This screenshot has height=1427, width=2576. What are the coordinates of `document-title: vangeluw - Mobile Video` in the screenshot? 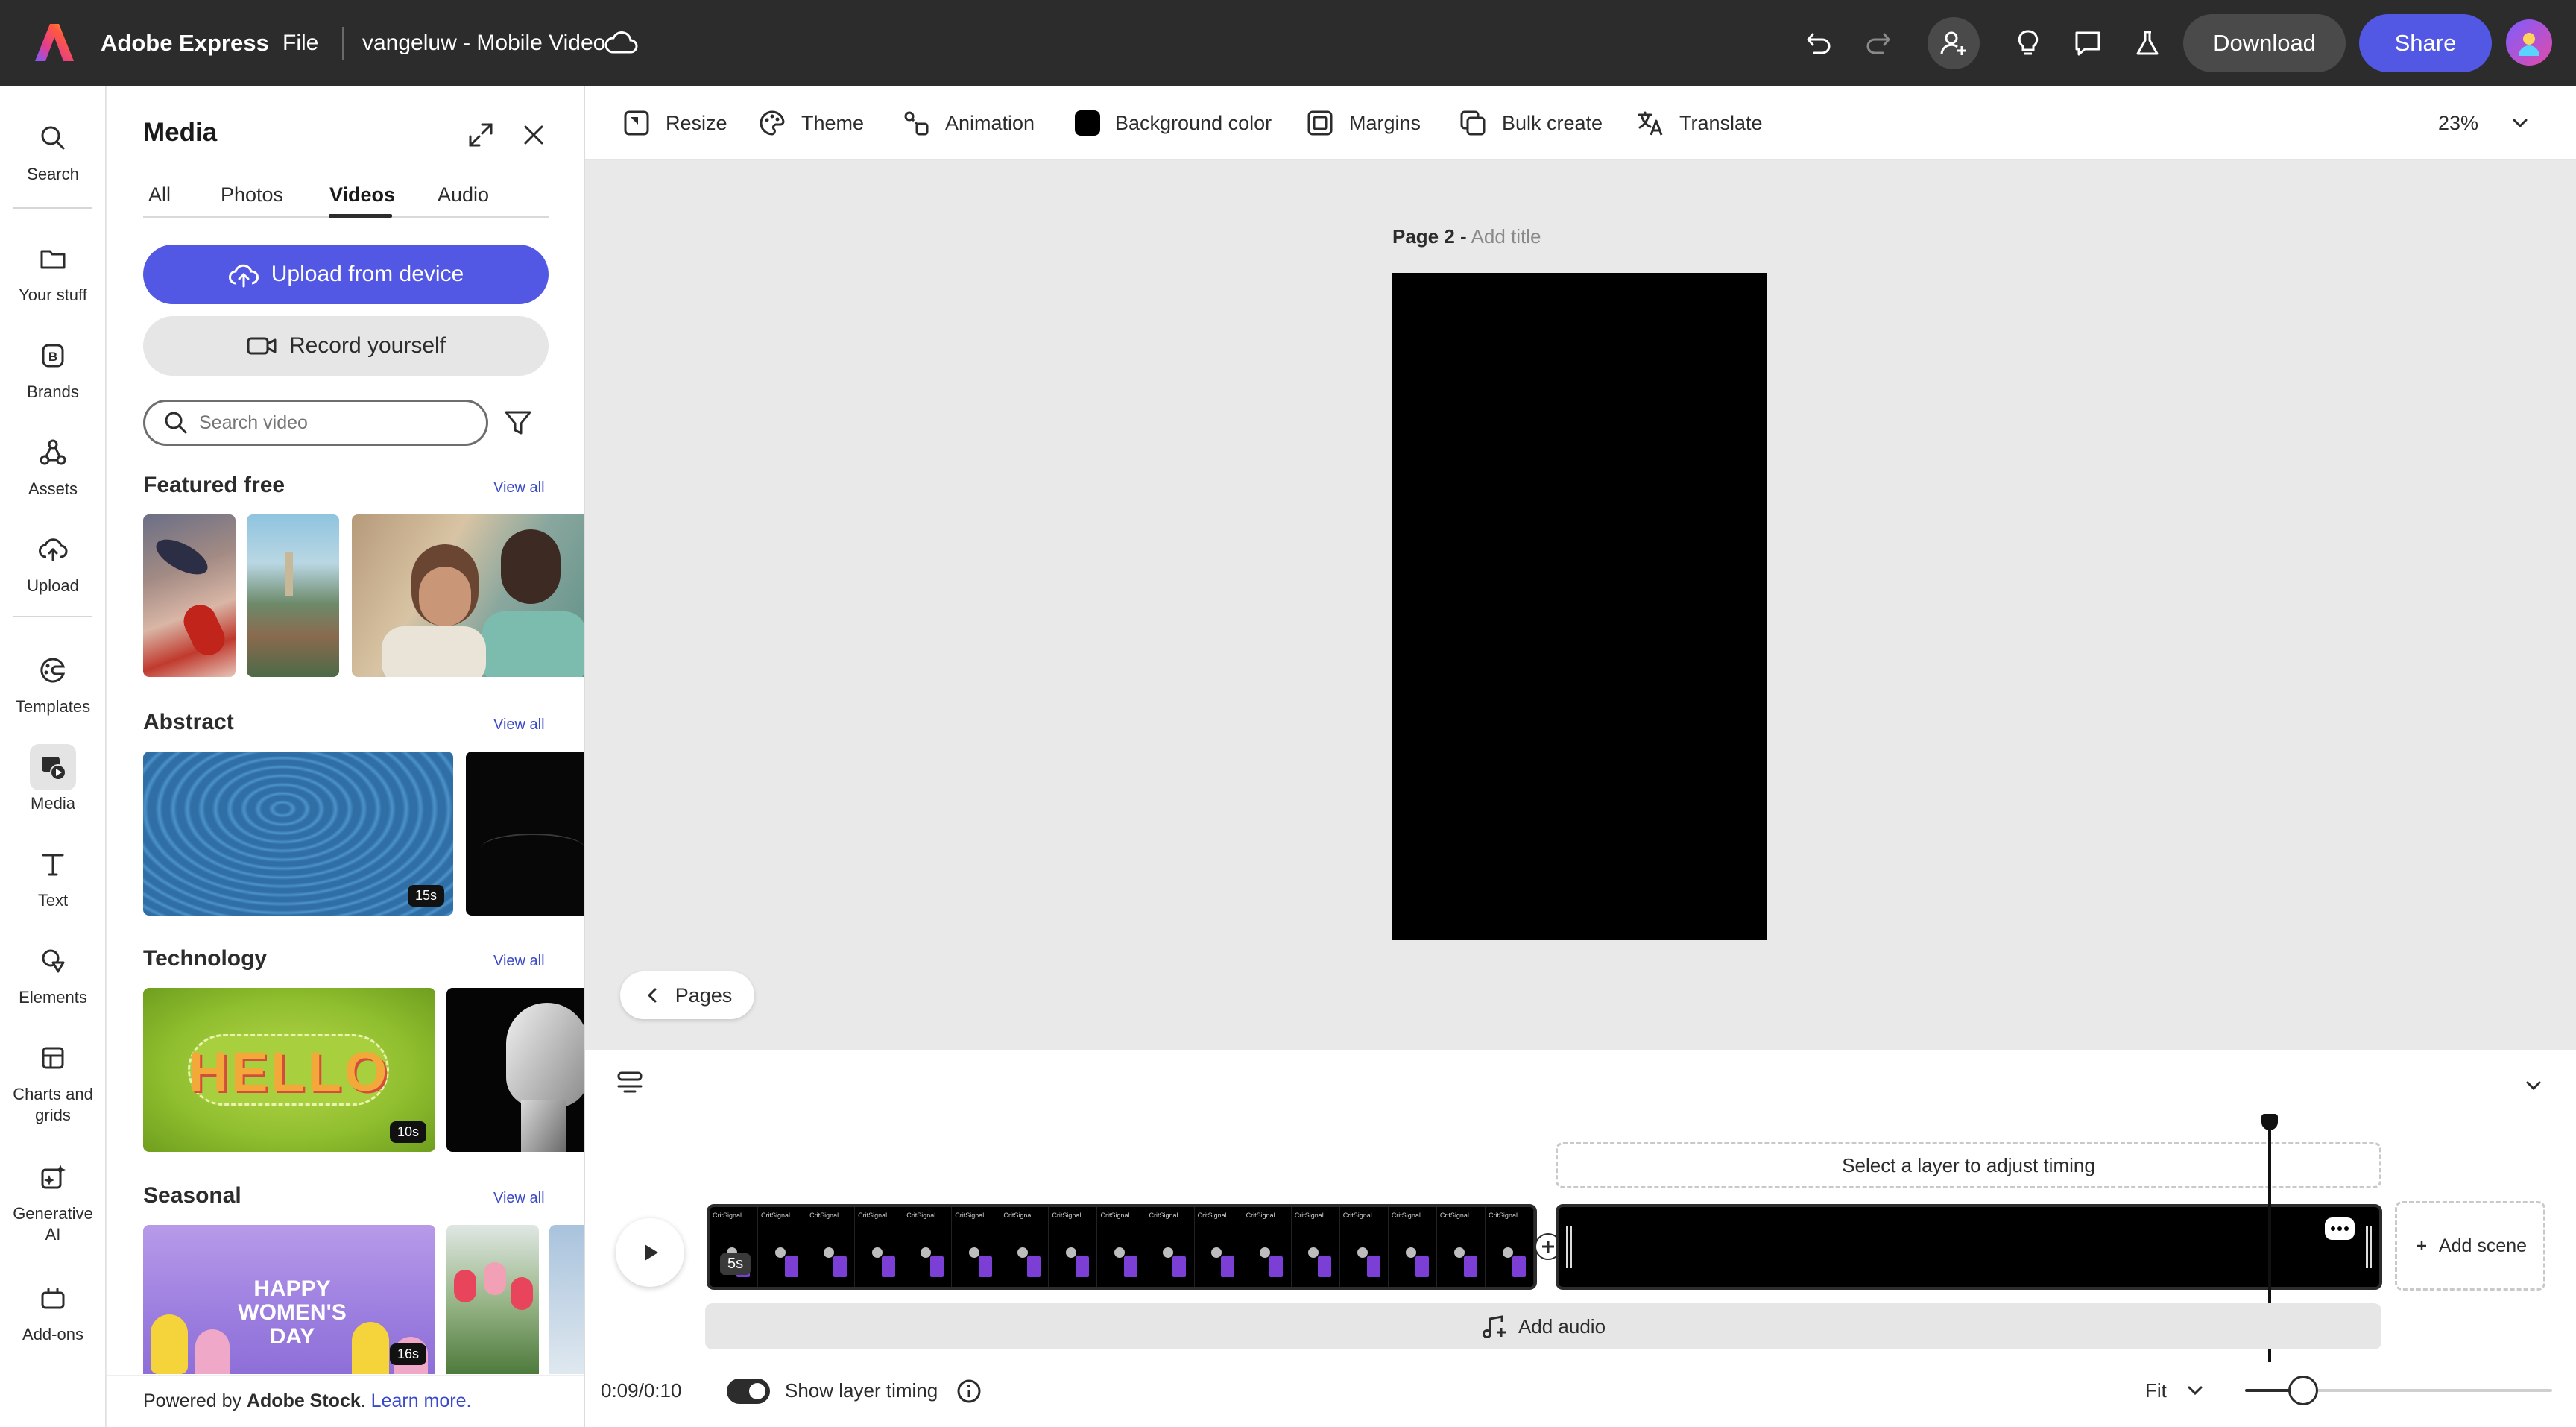 It's located at (483, 43).